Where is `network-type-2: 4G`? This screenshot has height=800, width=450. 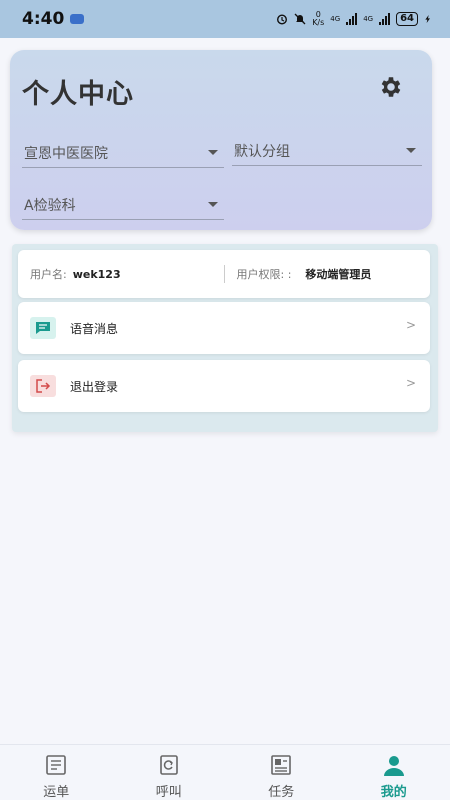 network-type-2: 4G is located at coordinates (368, 19).